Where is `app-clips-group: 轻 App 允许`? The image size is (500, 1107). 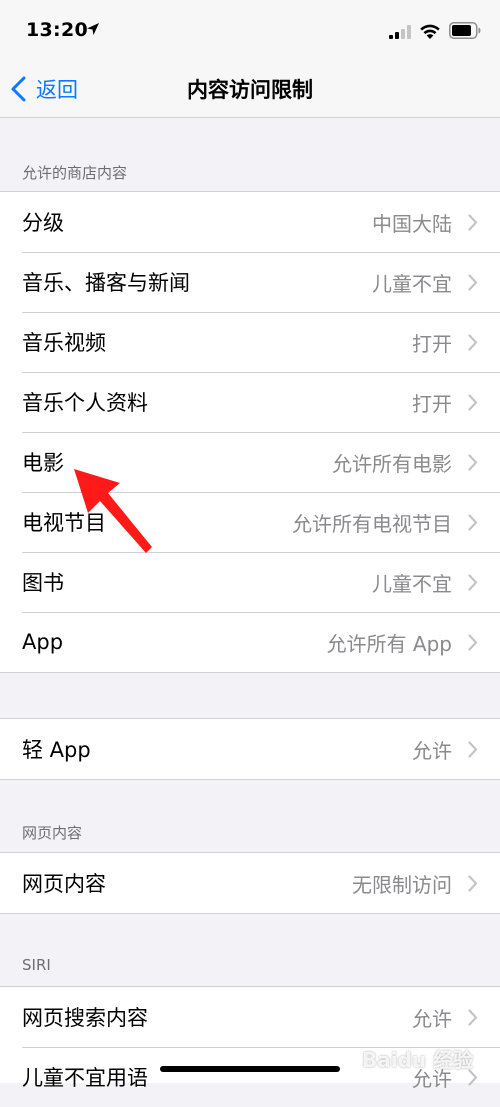
app-clips-group: 轻 App 允许 is located at coordinates (250, 749).